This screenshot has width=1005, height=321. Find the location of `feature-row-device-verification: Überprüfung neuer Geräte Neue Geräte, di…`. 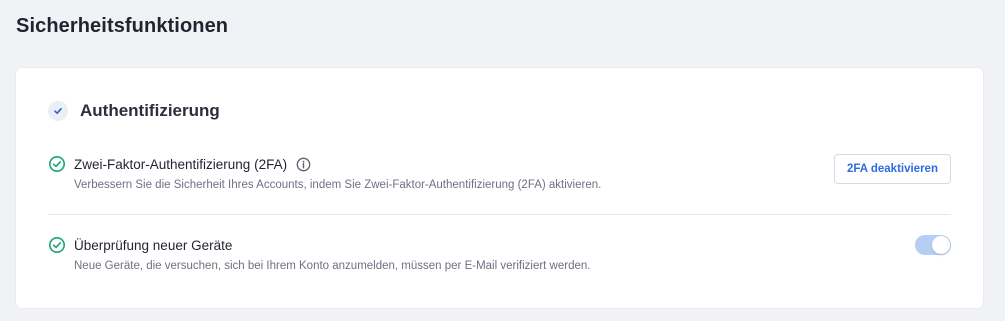

feature-row-device-verification: Überprüfung neuer Geräte Neue Geräte, di… is located at coordinates (499, 255).